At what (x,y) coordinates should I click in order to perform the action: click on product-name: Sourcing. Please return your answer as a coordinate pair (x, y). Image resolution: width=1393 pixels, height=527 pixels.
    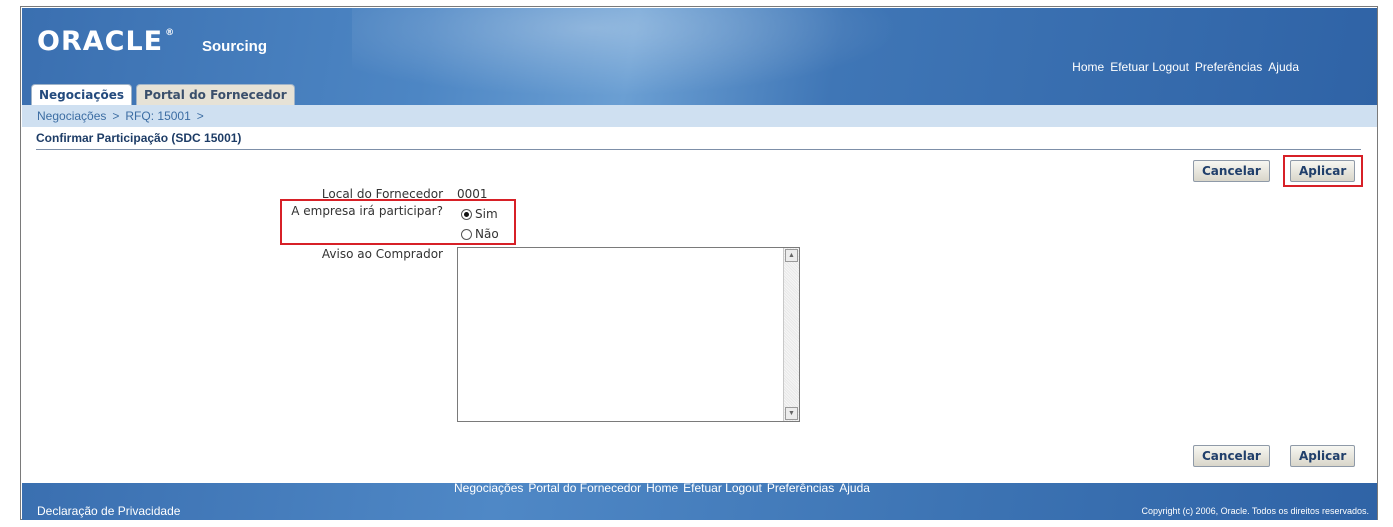
    Looking at the image, I should click on (235, 46).